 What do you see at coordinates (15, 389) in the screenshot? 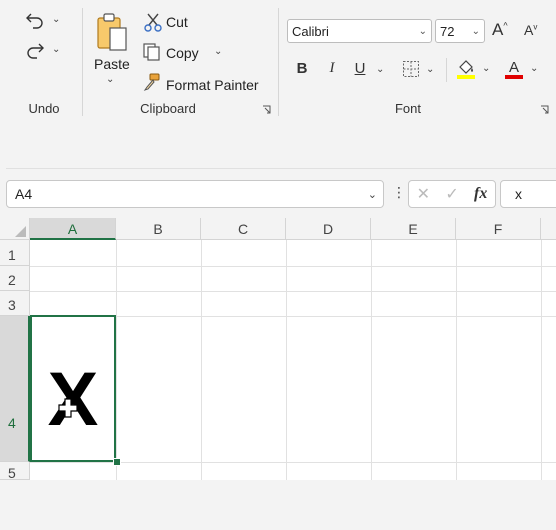
I see `row-header-4: 4` at bounding box center [15, 389].